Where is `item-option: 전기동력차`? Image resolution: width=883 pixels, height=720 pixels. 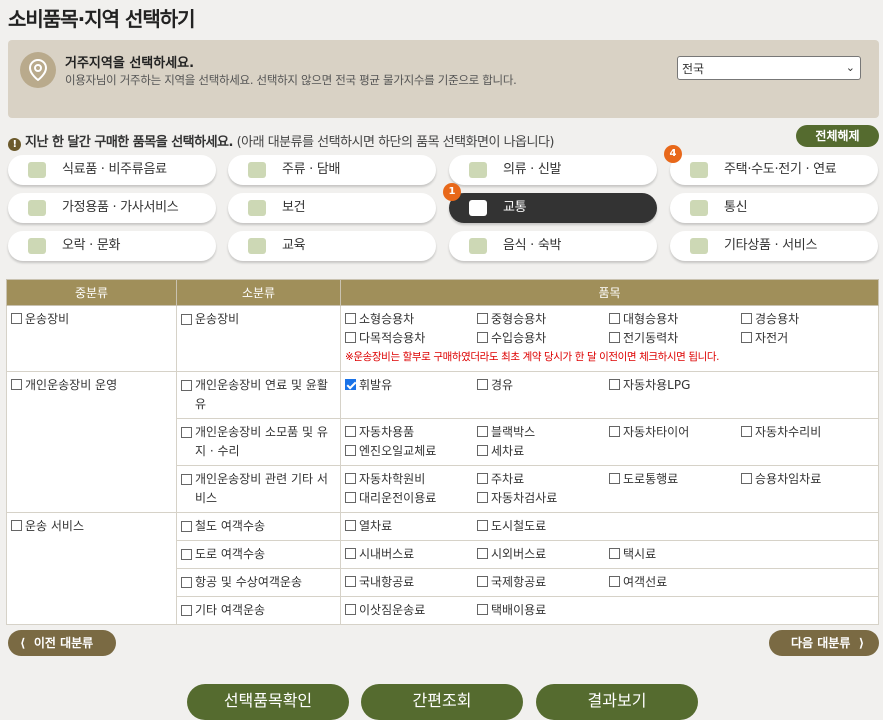
item-option: 전기동력차 is located at coordinates (675, 338).